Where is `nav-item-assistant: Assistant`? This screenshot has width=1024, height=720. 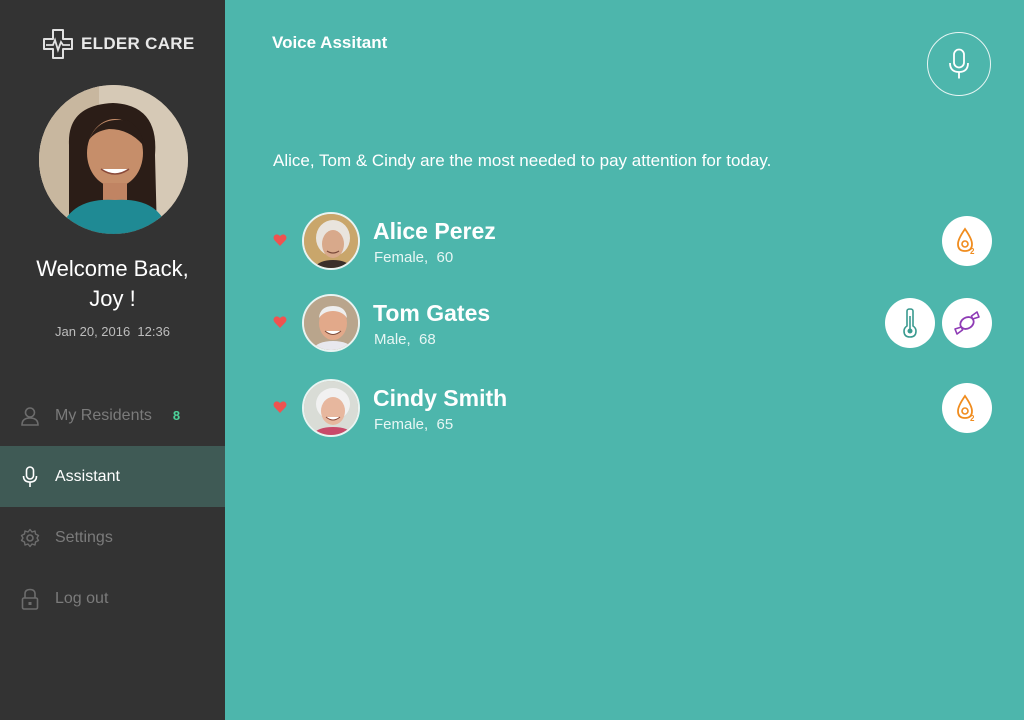
nav-item-assistant: Assistant is located at coordinates (112, 476).